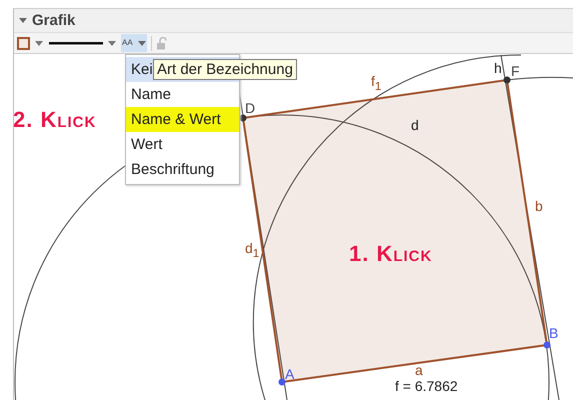 Image resolution: width=573 pixels, height=400 pixels. I want to click on point-label: D, so click(250, 108).